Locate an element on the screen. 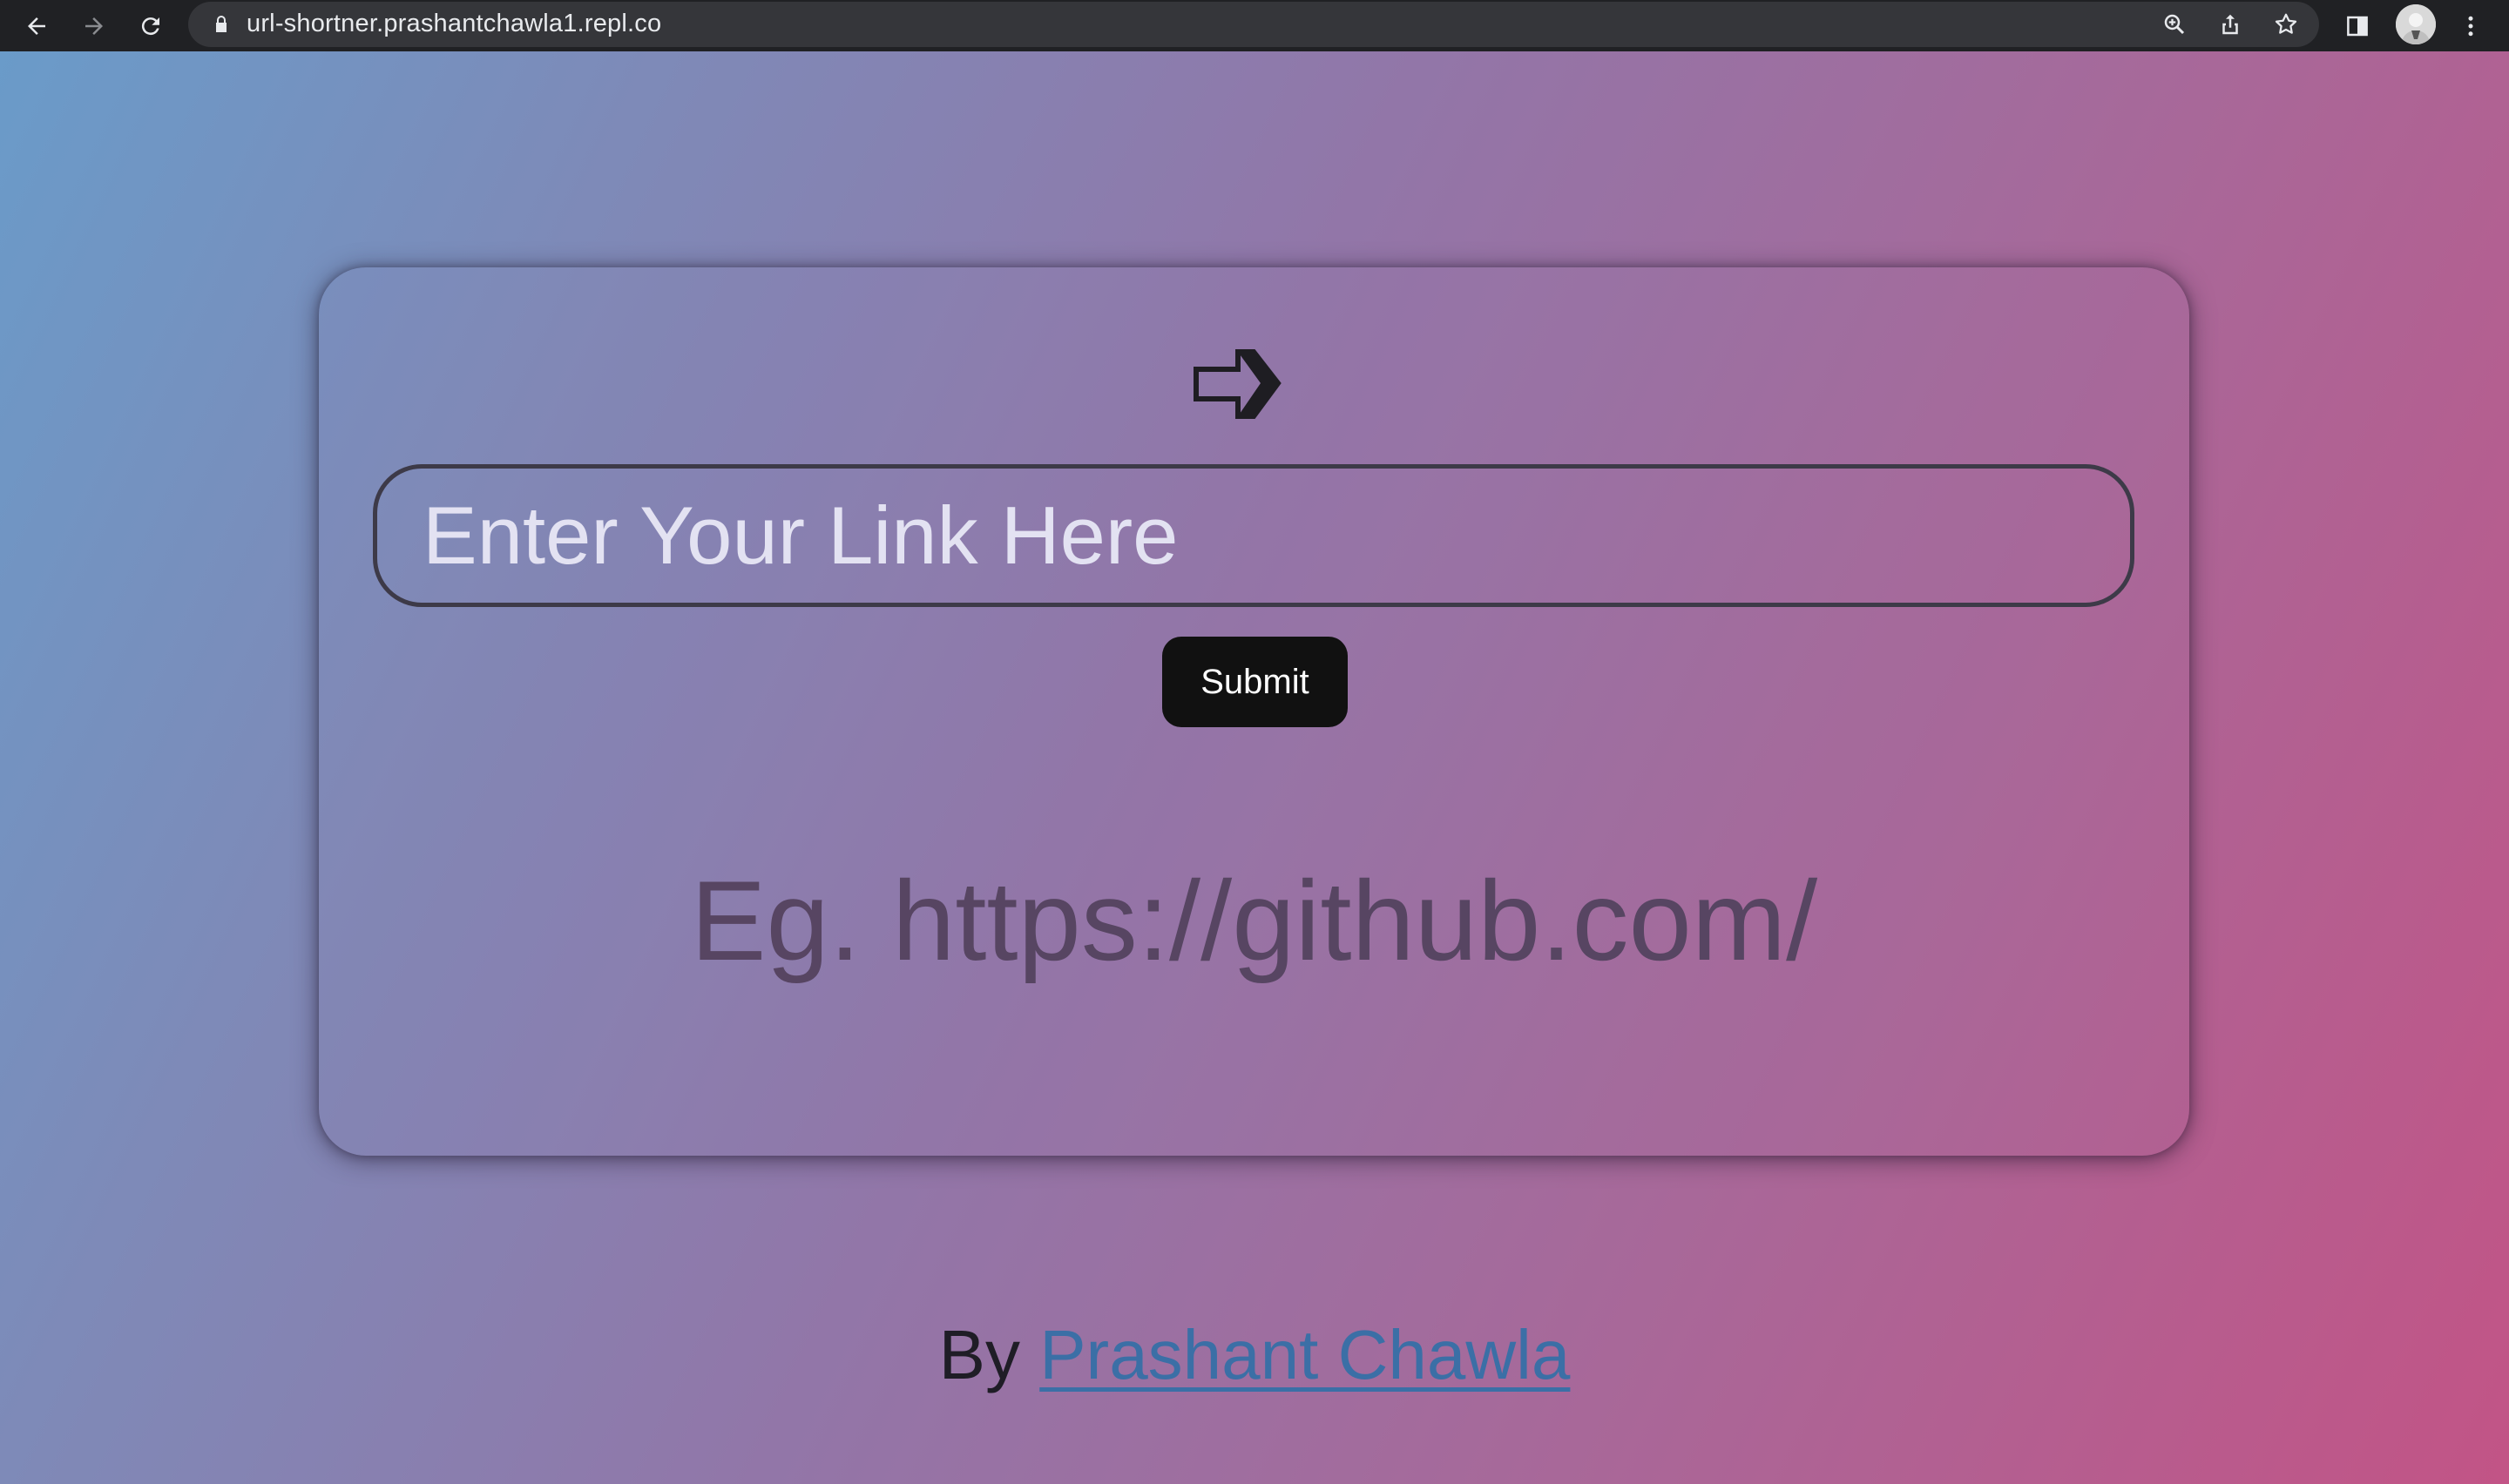 The height and width of the screenshot is (1484, 2509). back-icon is located at coordinates (36, 26).